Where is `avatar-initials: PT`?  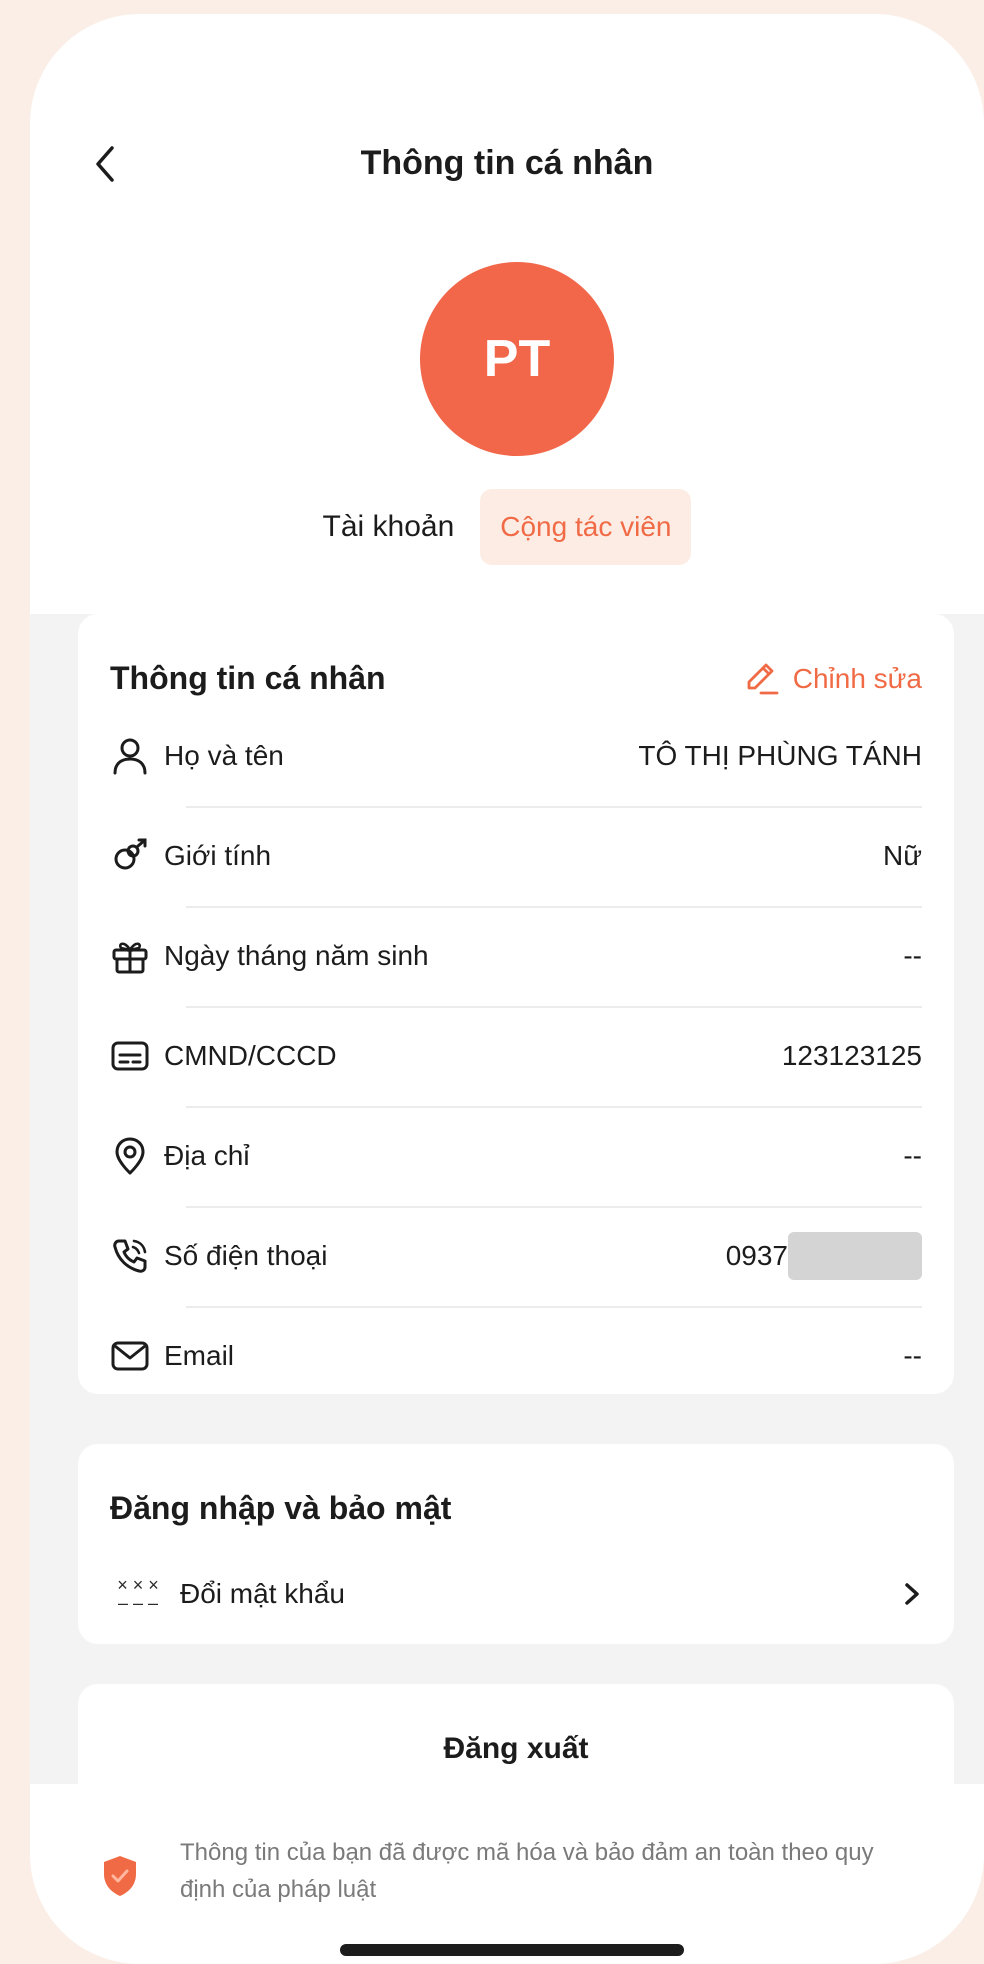 avatar-initials: PT is located at coordinates (517, 359).